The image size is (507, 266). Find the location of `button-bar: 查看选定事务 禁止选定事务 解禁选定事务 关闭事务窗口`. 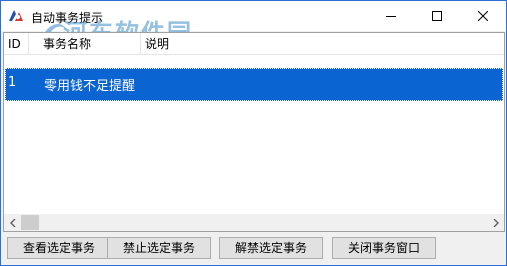

button-bar: 查看选定事务 禁止选定事务 解禁选定事务 关闭事务窗口 is located at coordinates (253, 248).